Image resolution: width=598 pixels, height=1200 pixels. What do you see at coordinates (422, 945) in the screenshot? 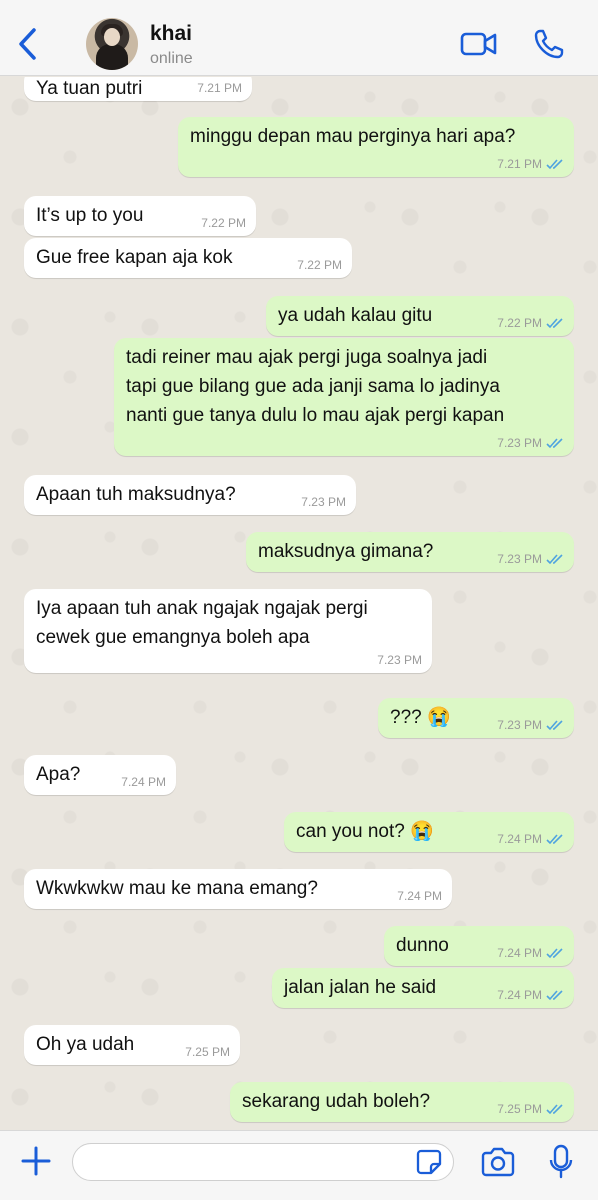
I see `message-text: dunno` at bounding box center [422, 945].